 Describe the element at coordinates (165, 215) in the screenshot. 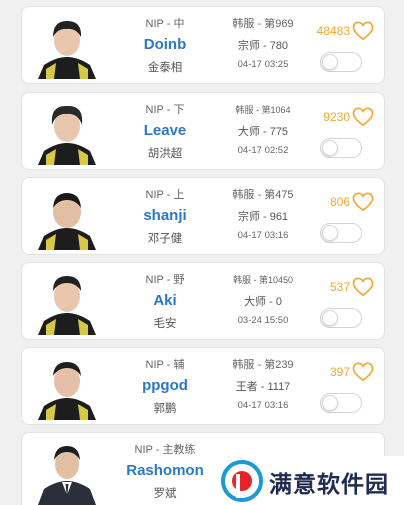

I see `player-name: shanji` at that location.